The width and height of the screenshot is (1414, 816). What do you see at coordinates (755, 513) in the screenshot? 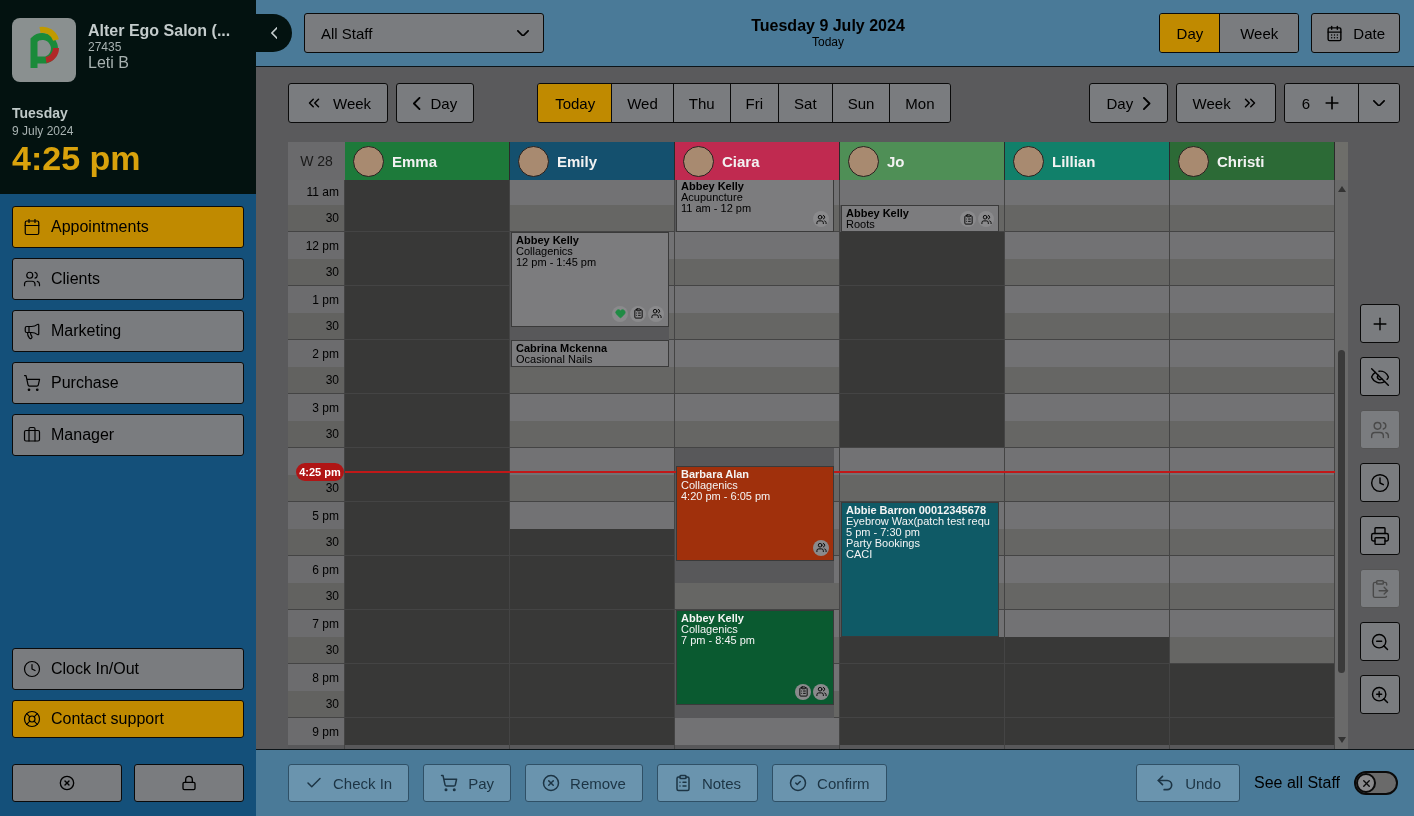
I see `appointment-card: Barbara Alan Collagenics 4:20 pm - 6:05 pm` at bounding box center [755, 513].